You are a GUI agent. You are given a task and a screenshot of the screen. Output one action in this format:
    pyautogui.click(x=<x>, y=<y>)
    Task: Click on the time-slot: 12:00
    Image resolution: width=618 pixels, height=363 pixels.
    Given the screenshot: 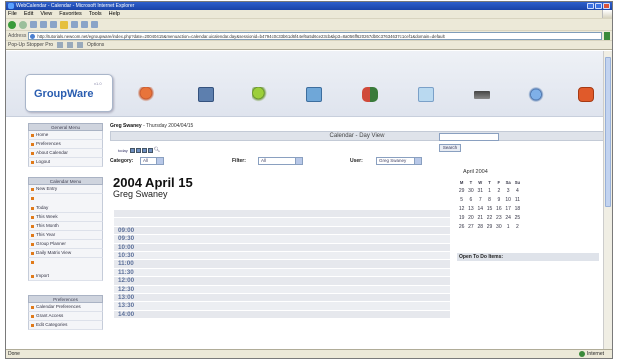 What is the action you would take?
    pyautogui.click(x=282, y=281)
    